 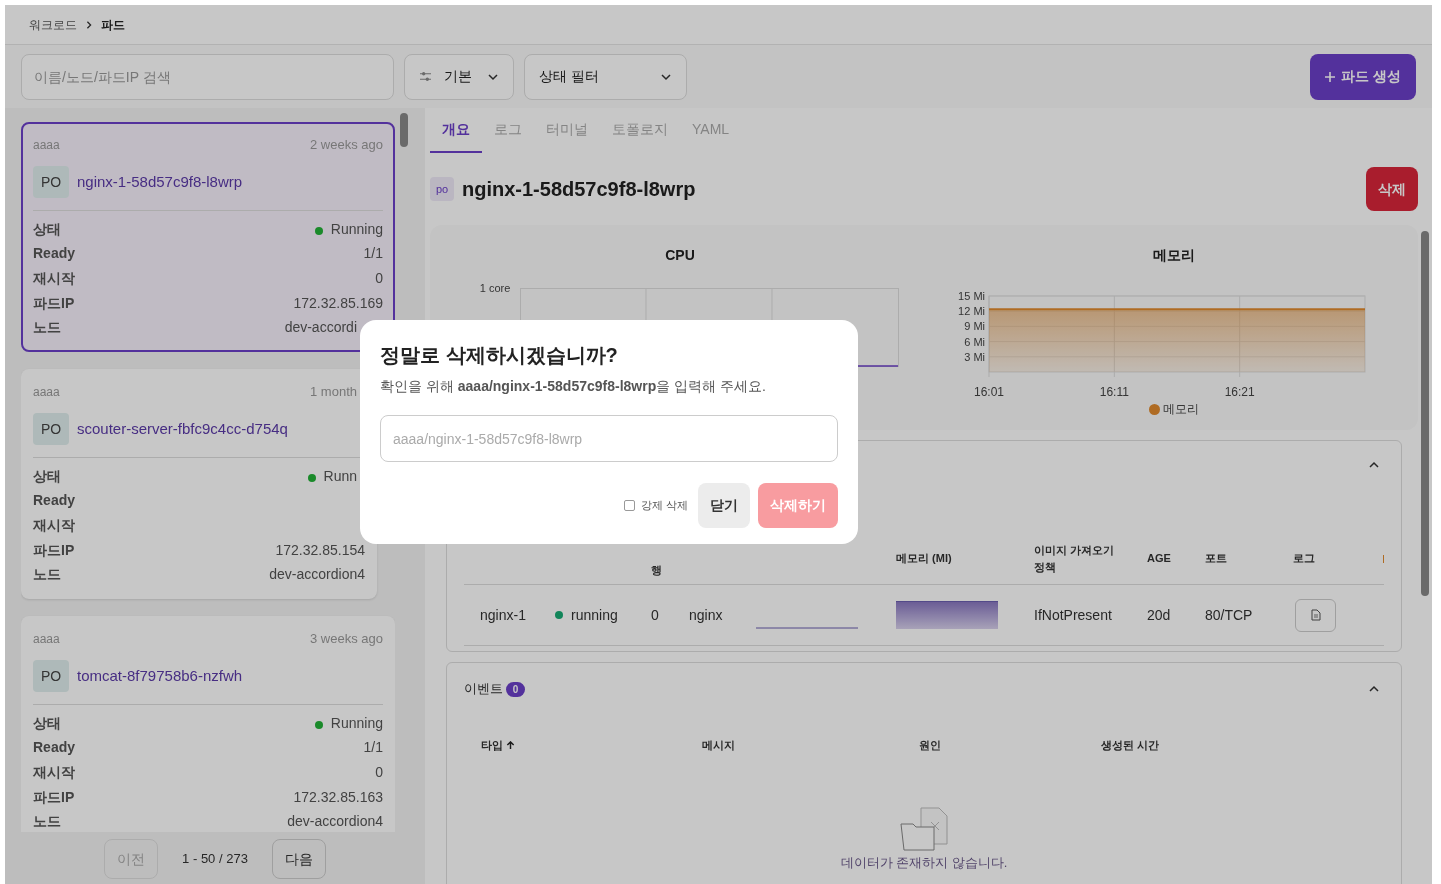 I want to click on pull-policy: IfNotPresent, so click(x=1073, y=614).